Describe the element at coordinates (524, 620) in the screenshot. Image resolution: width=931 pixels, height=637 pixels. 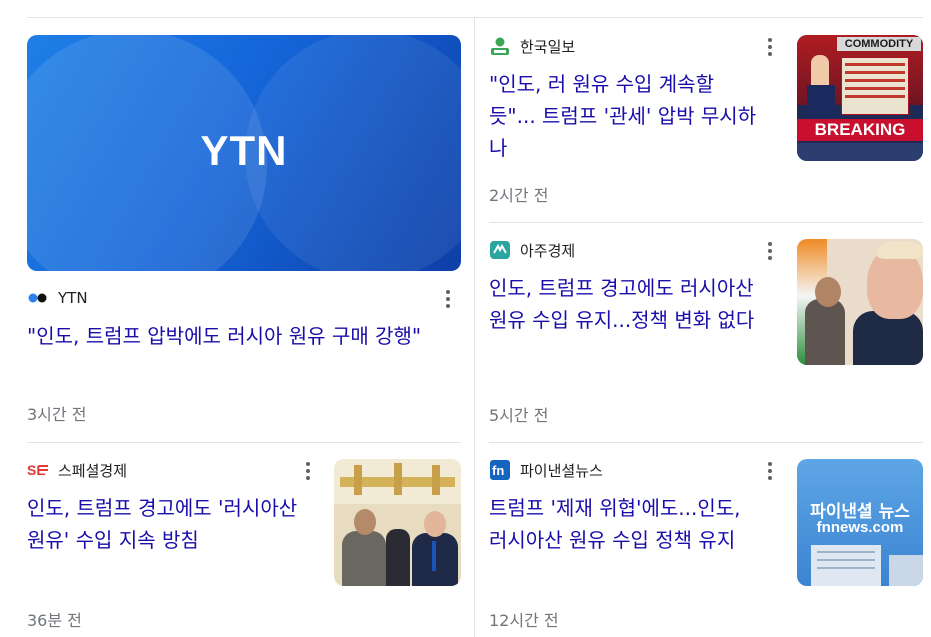
I see `article-time: 12시간 전` at that location.